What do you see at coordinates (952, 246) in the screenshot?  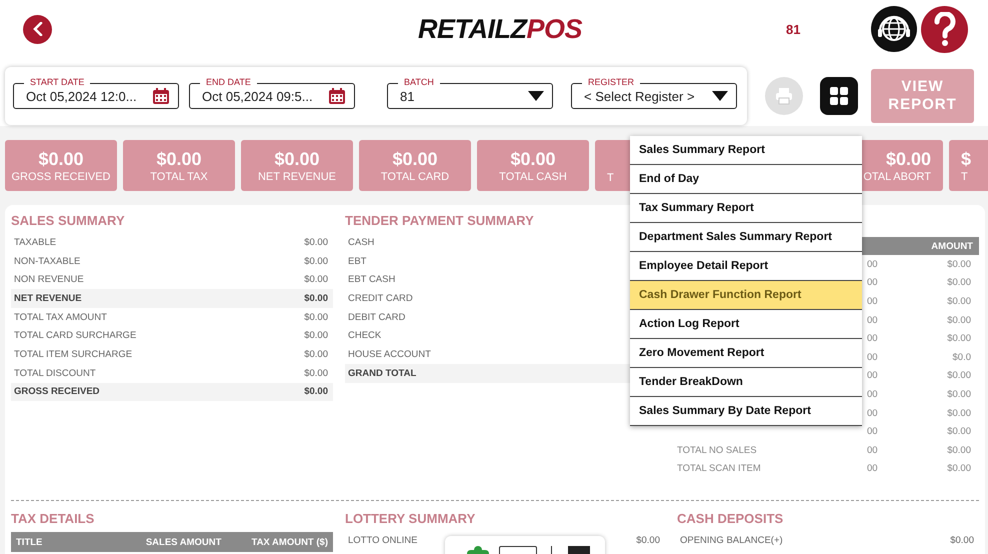 I see `column-header: AMOUNT` at bounding box center [952, 246].